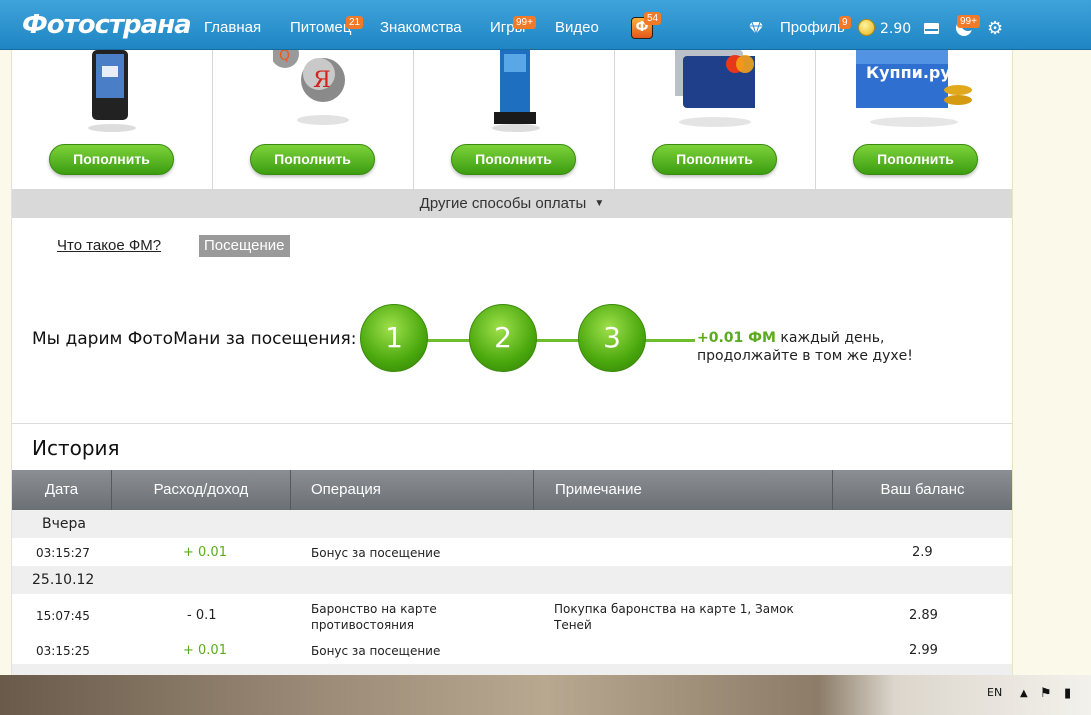  What do you see at coordinates (715, 88) in the screenshot?
I see `bank-card-icon` at bounding box center [715, 88].